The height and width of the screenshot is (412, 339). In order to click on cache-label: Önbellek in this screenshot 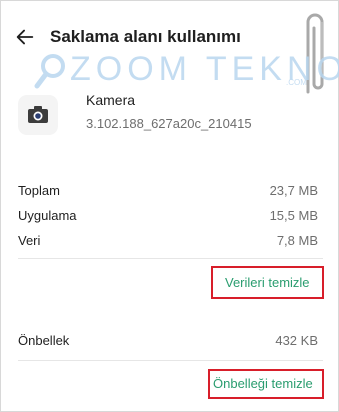, I will do `click(44, 340)`.